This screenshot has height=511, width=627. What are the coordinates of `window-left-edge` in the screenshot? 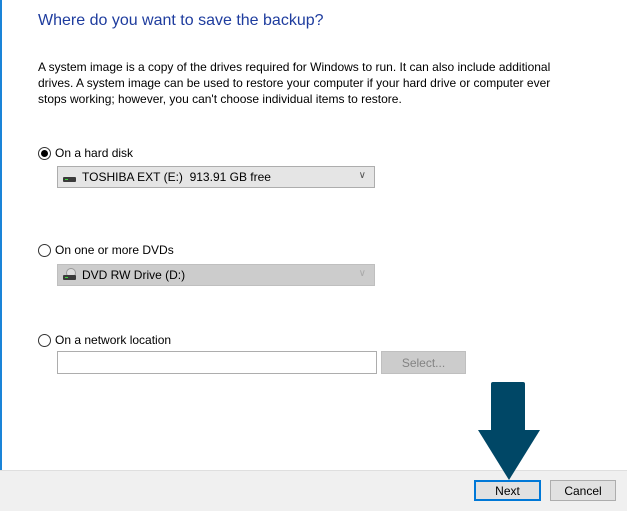 It's located at (1, 255).